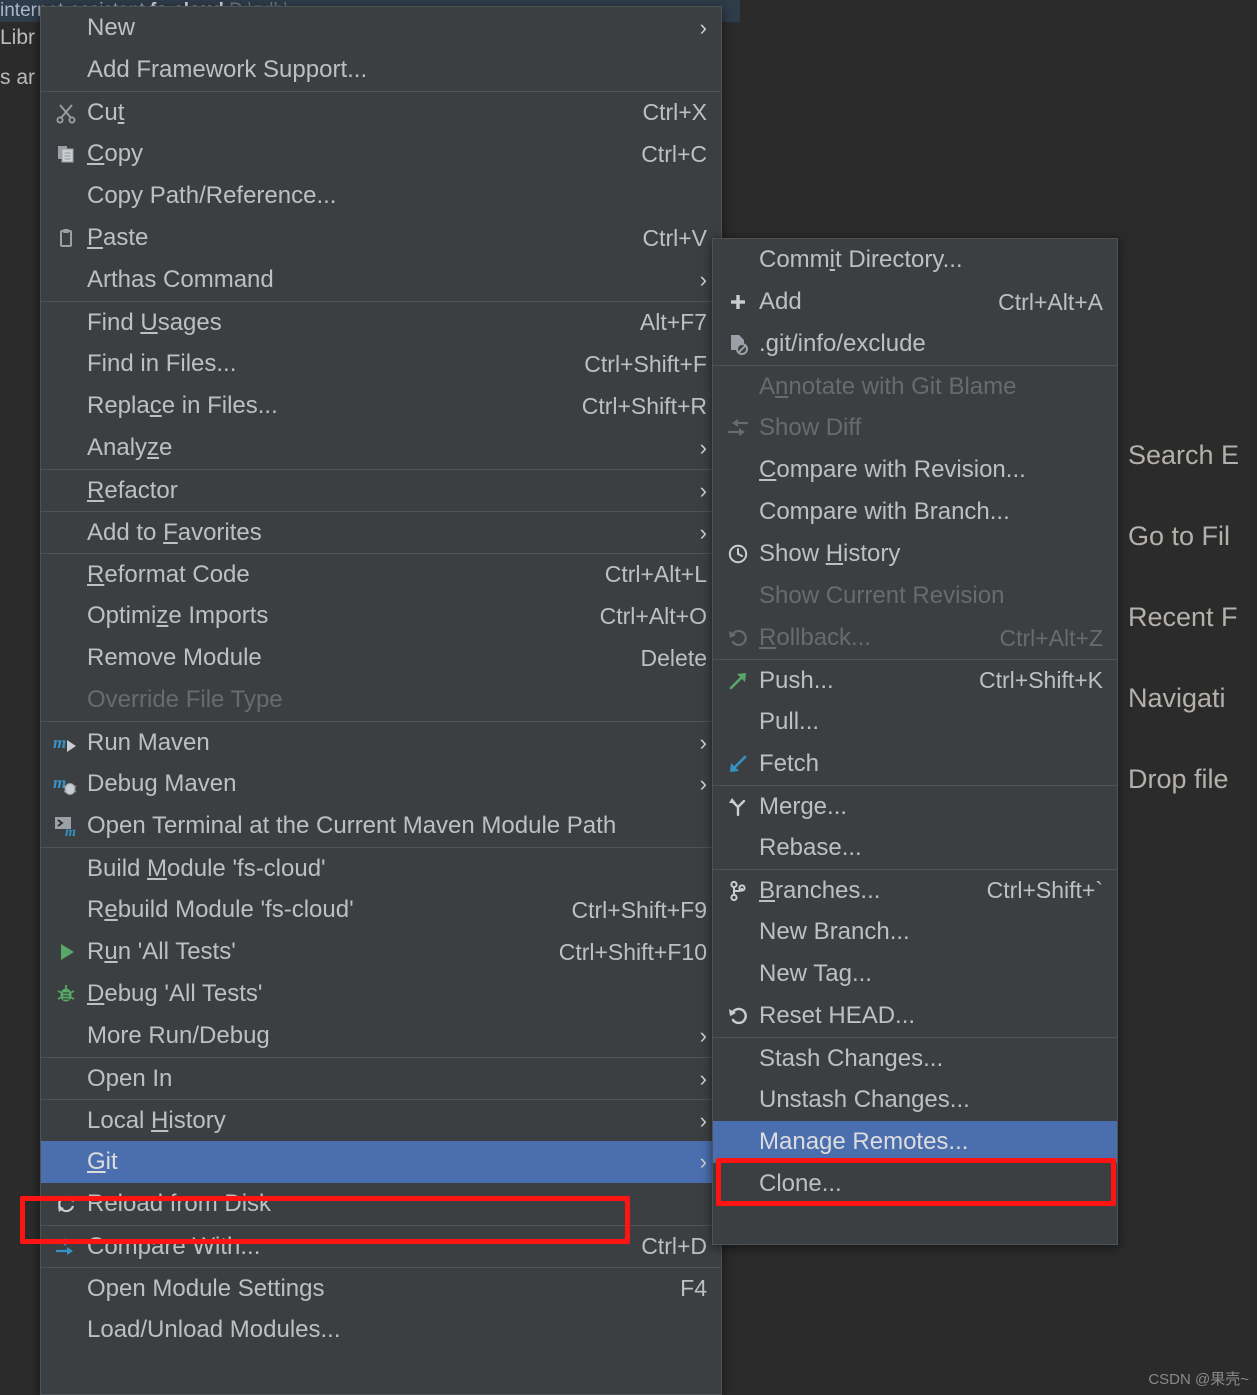  I want to click on menu-item-run-maven: m Run Maven ›, so click(381, 742).